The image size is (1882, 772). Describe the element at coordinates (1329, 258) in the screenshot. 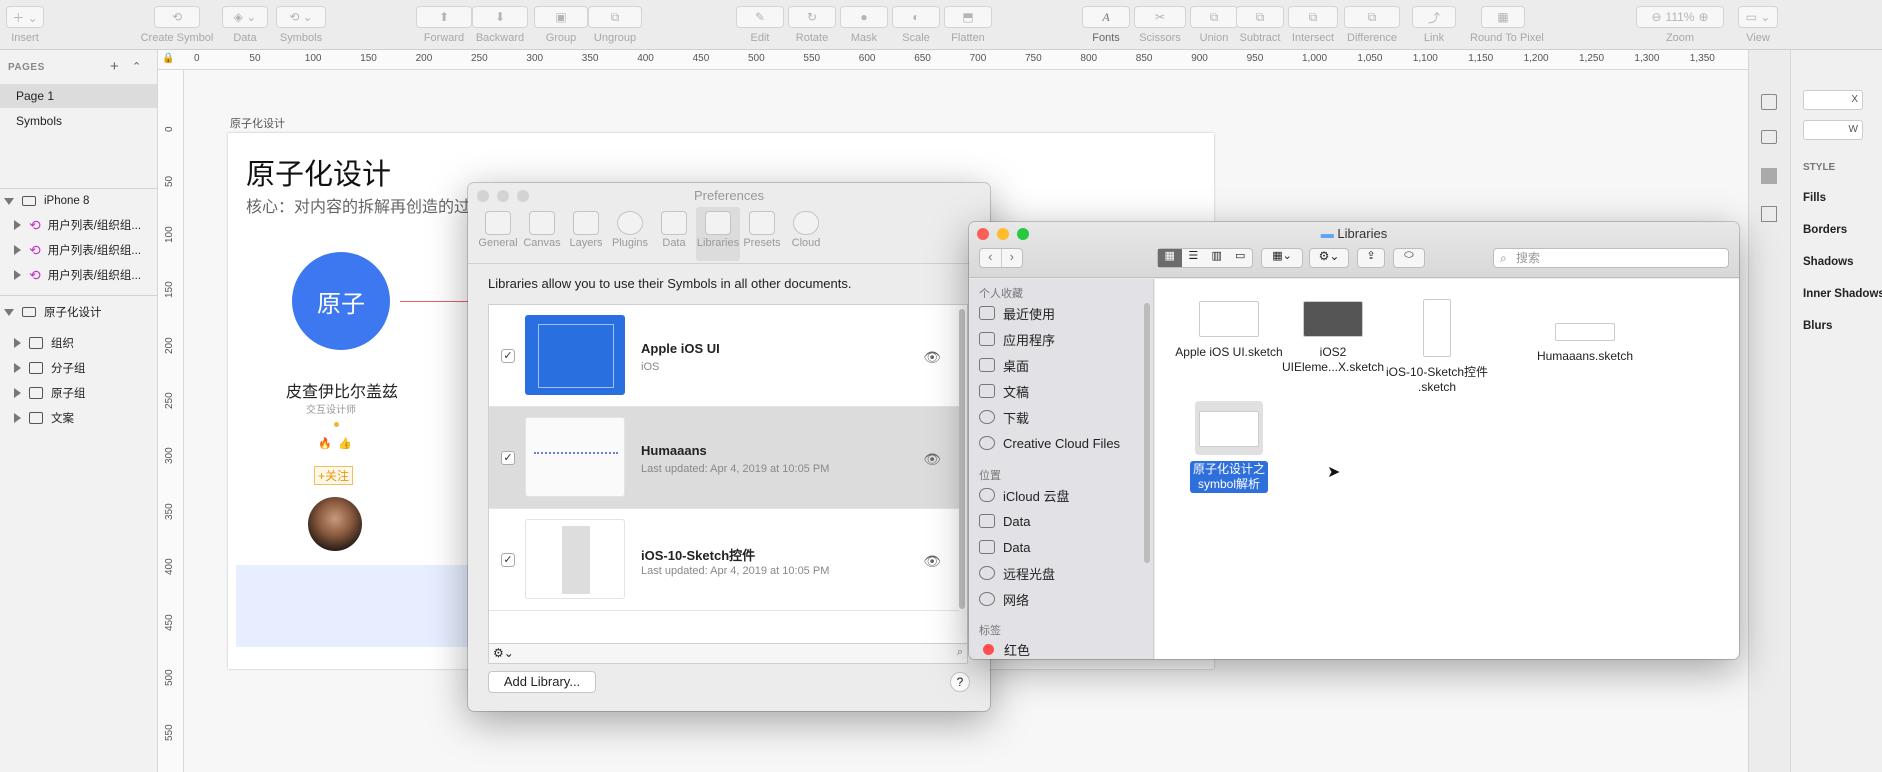

I see `action-gear-icon: ⚙⌄` at that location.